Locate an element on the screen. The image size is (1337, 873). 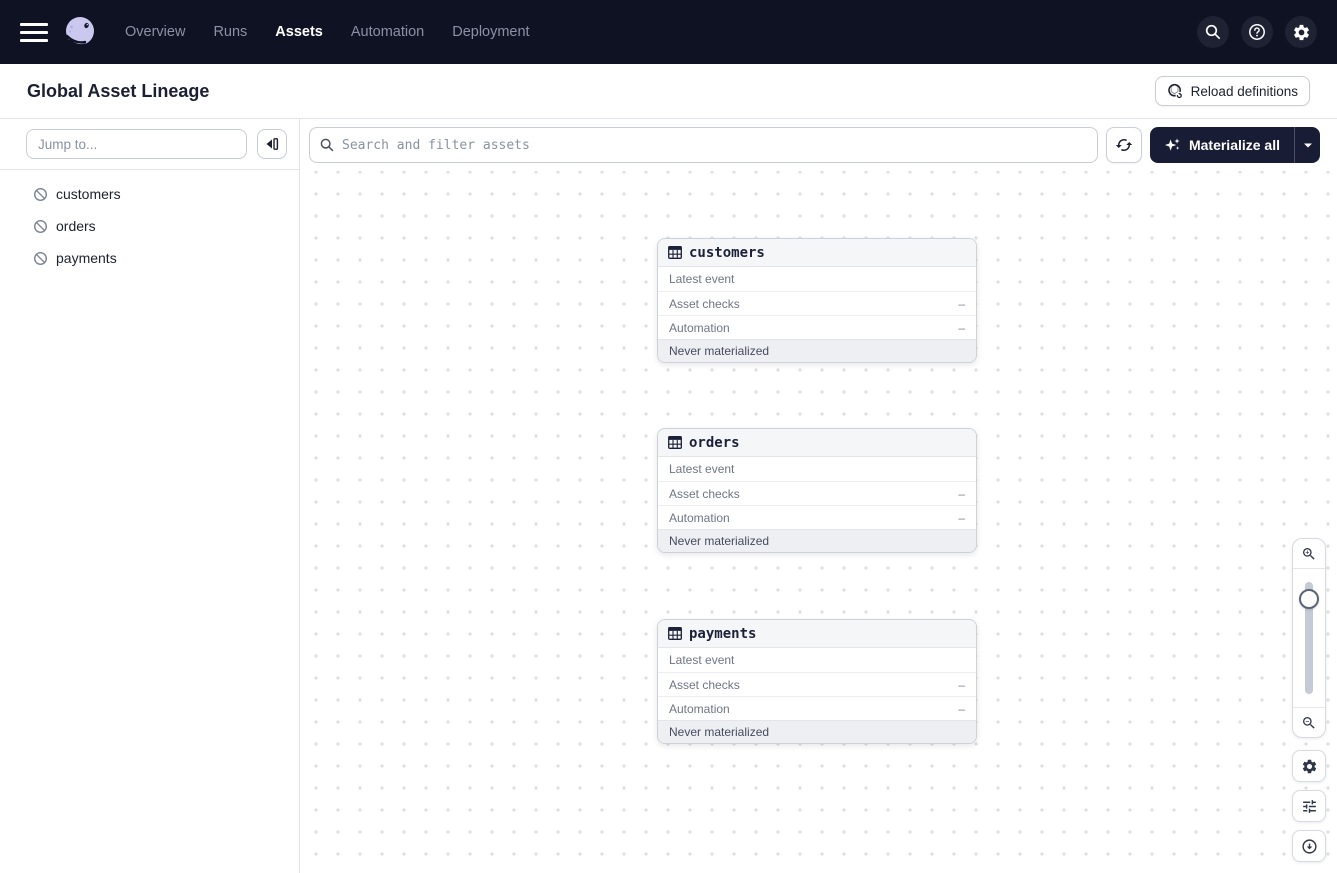
sidebar-item-payments: payments is located at coordinates (149, 258).